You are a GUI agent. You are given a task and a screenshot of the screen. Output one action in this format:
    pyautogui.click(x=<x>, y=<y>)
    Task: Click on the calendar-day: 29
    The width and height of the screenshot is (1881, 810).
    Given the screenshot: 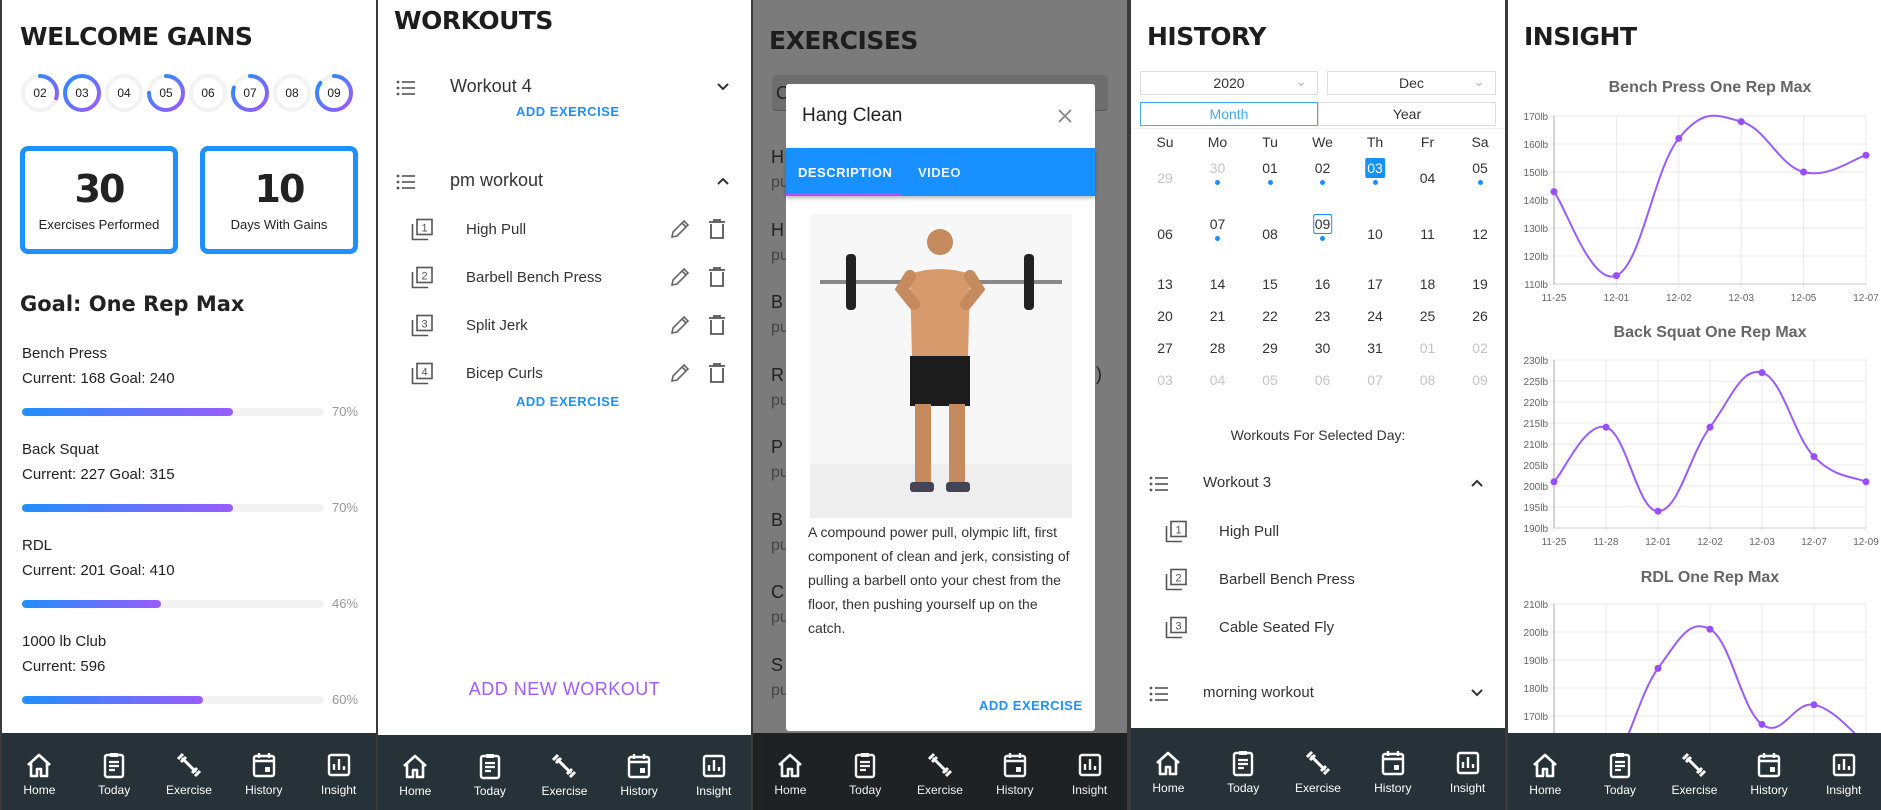 What is the action you would take?
    pyautogui.click(x=1165, y=184)
    